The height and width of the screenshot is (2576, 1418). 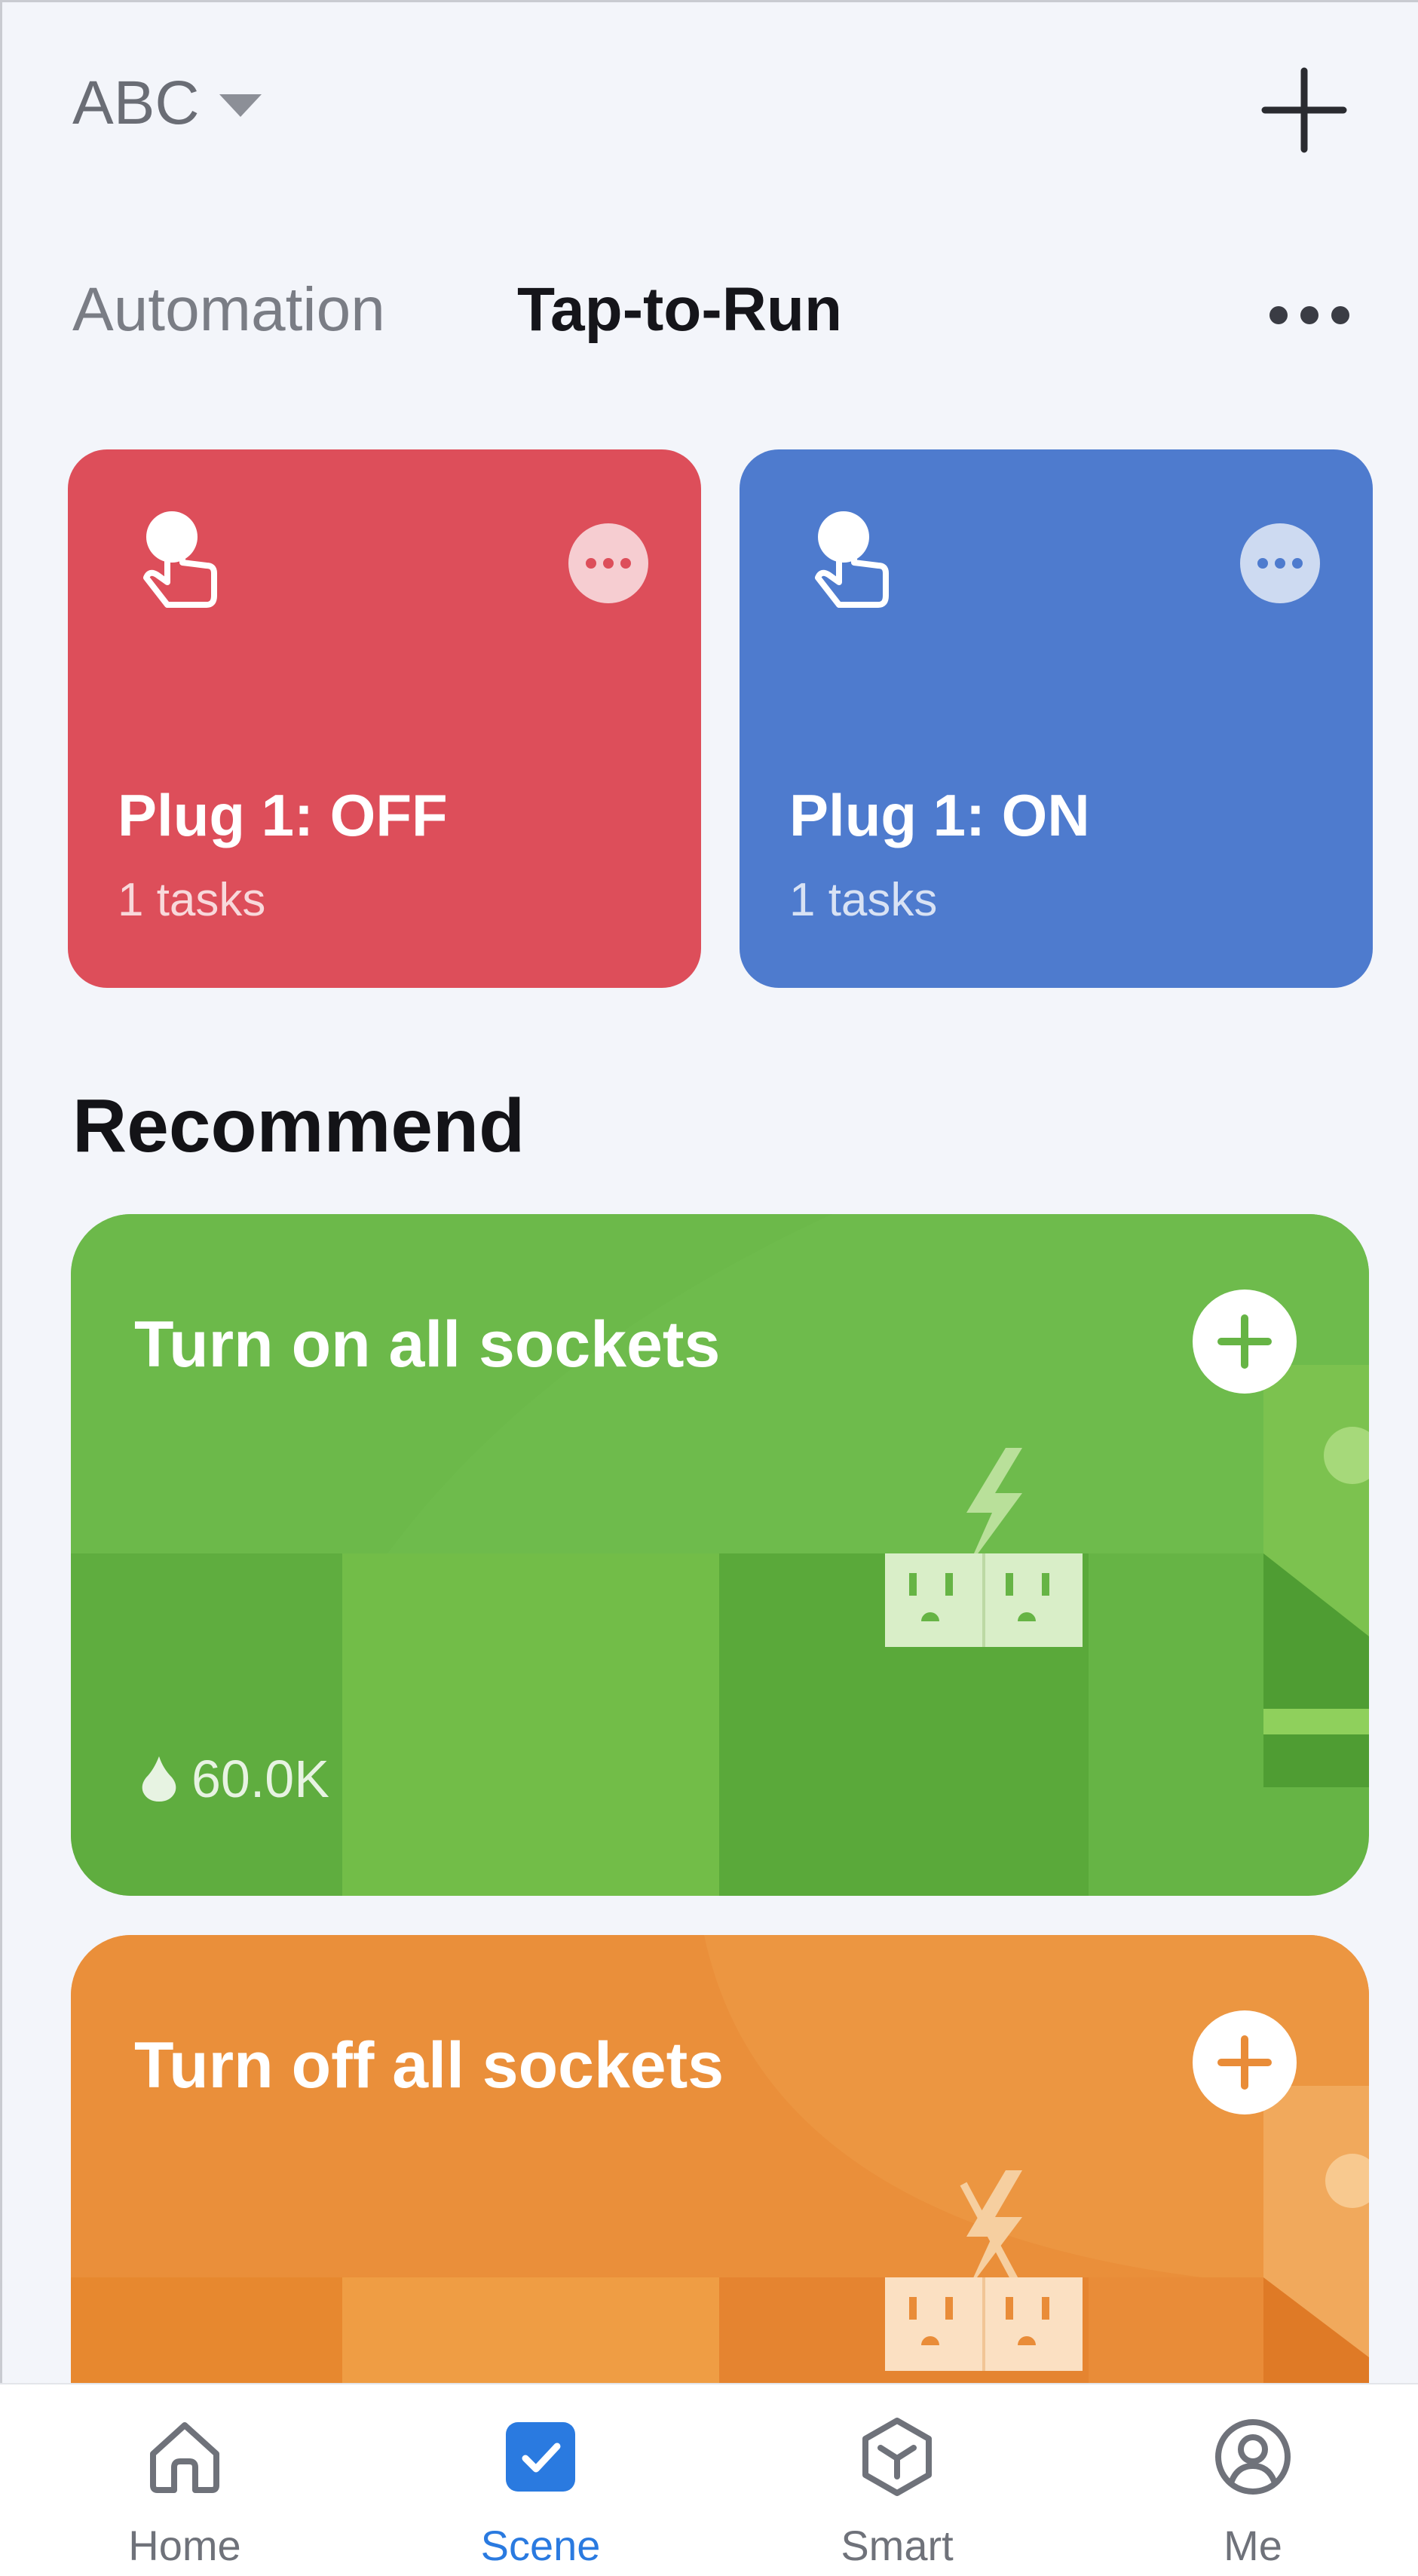 I want to click on add-scene-button, so click(x=1304, y=110).